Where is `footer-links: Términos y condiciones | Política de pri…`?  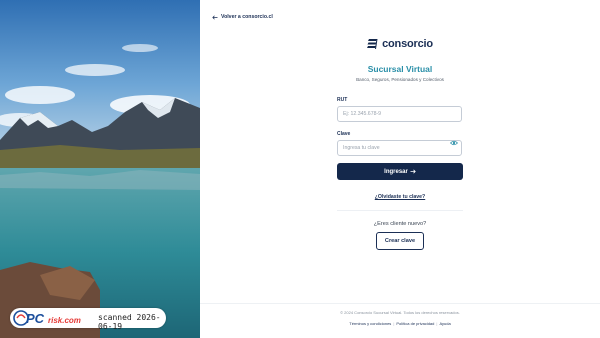
footer-links: Términos y condiciones | Política de pri… is located at coordinates (400, 323).